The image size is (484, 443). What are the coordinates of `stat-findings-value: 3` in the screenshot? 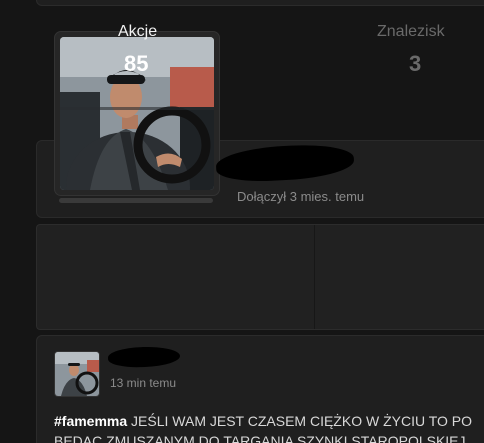 It's located at (415, 64).